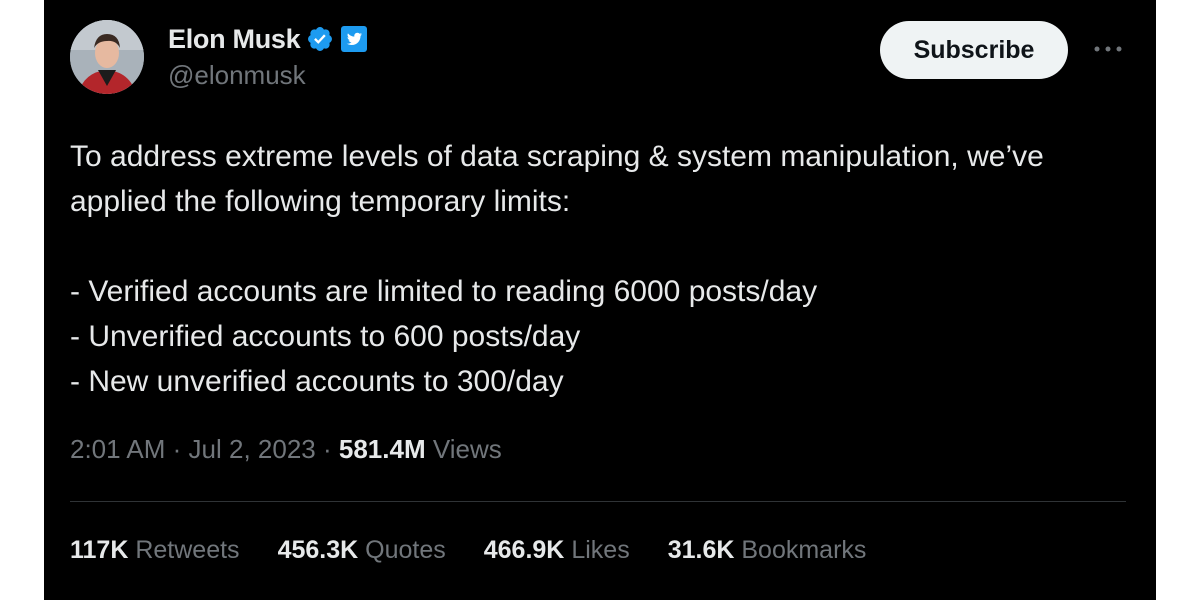 The image size is (1200, 600). What do you see at coordinates (600, 550) in the screenshot?
I see `stat-label: Likes` at bounding box center [600, 550].